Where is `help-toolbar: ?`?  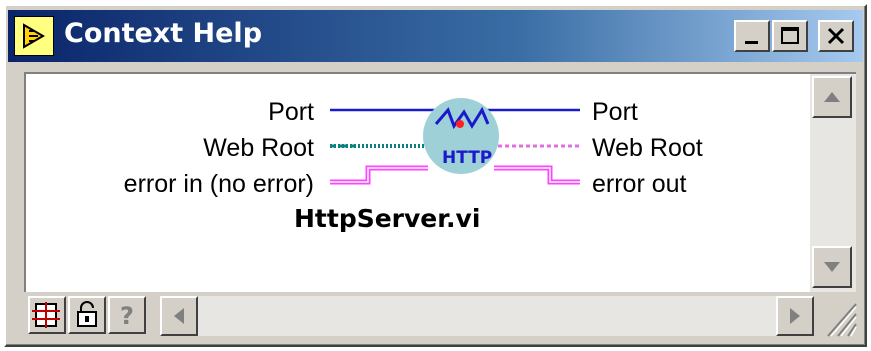 help-toolbar: ? is located at coordinates (440, 316).